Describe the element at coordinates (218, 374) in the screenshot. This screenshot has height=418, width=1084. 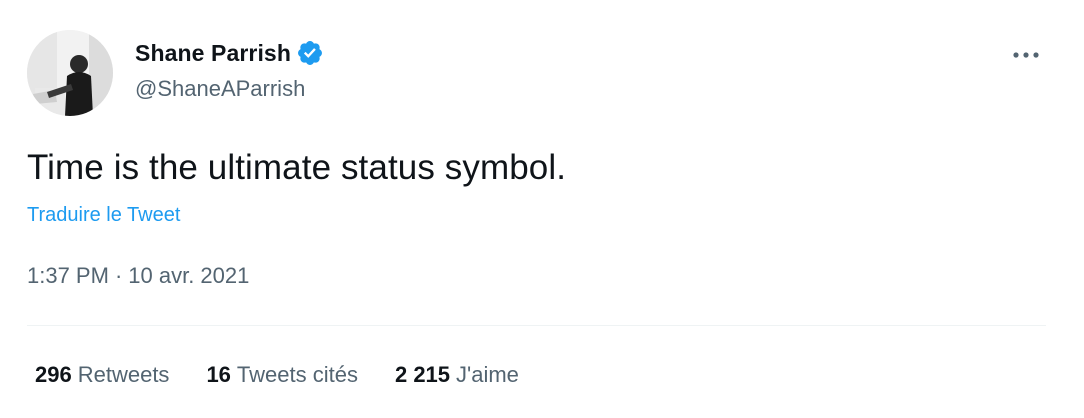
I see `quote-tweets-count: 16` at that location.